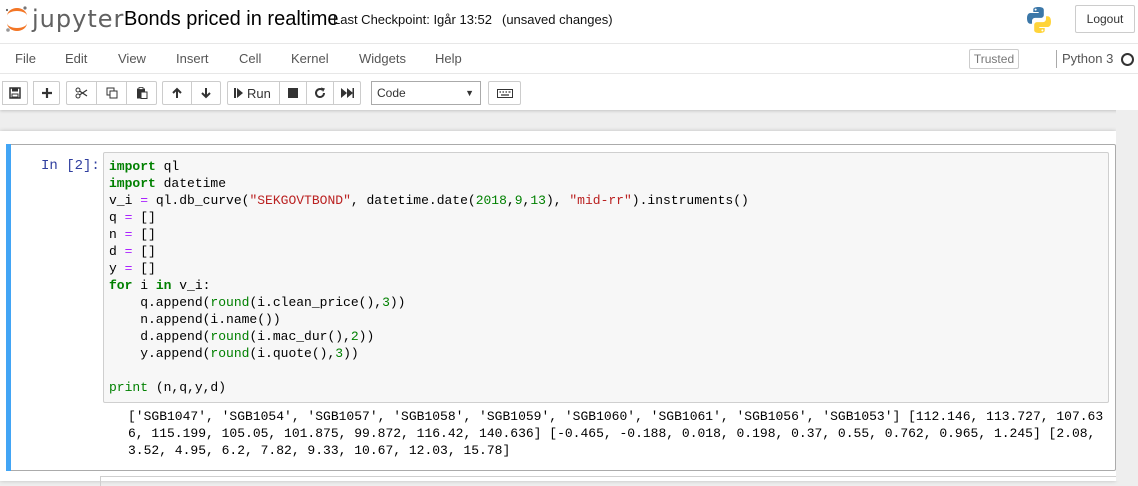  I want to click on move-up-button, so click(177, 93).